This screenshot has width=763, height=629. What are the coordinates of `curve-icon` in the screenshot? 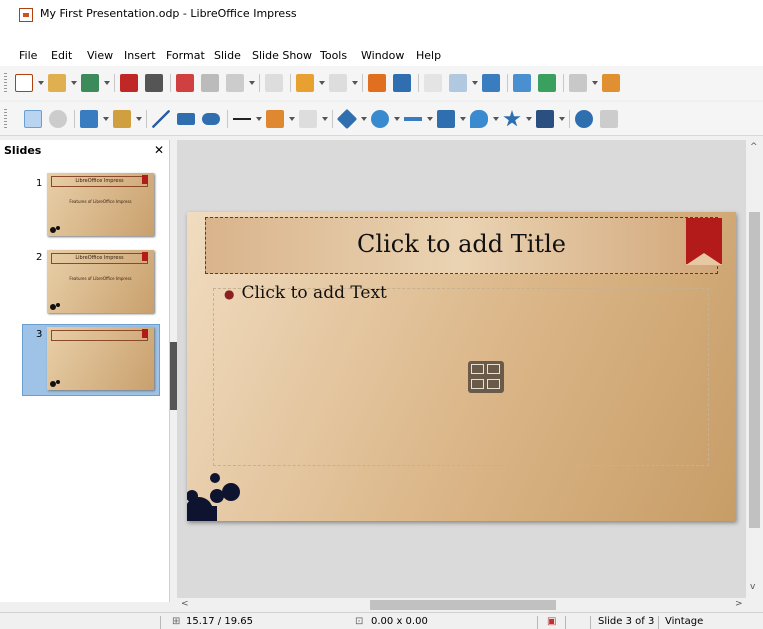 It's located at (275, 119).